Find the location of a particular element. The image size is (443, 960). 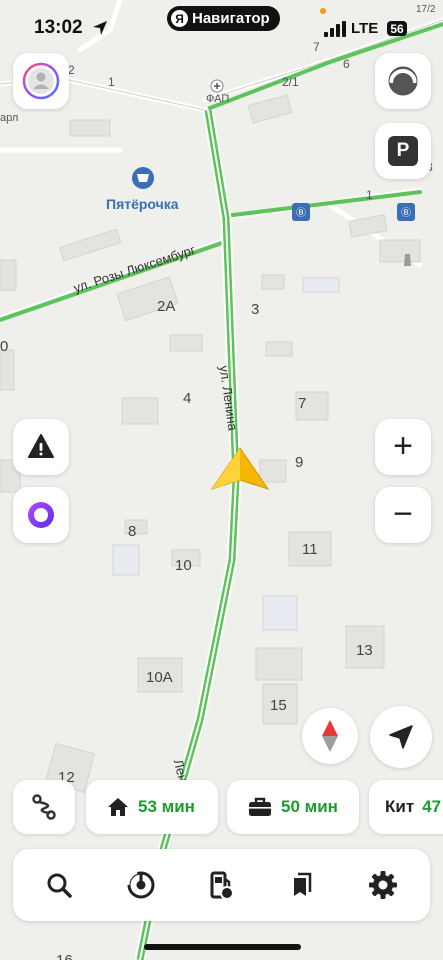

status-bar: 13:02 Я Навигатор LTE 56 is located at coordinates (221, 25).